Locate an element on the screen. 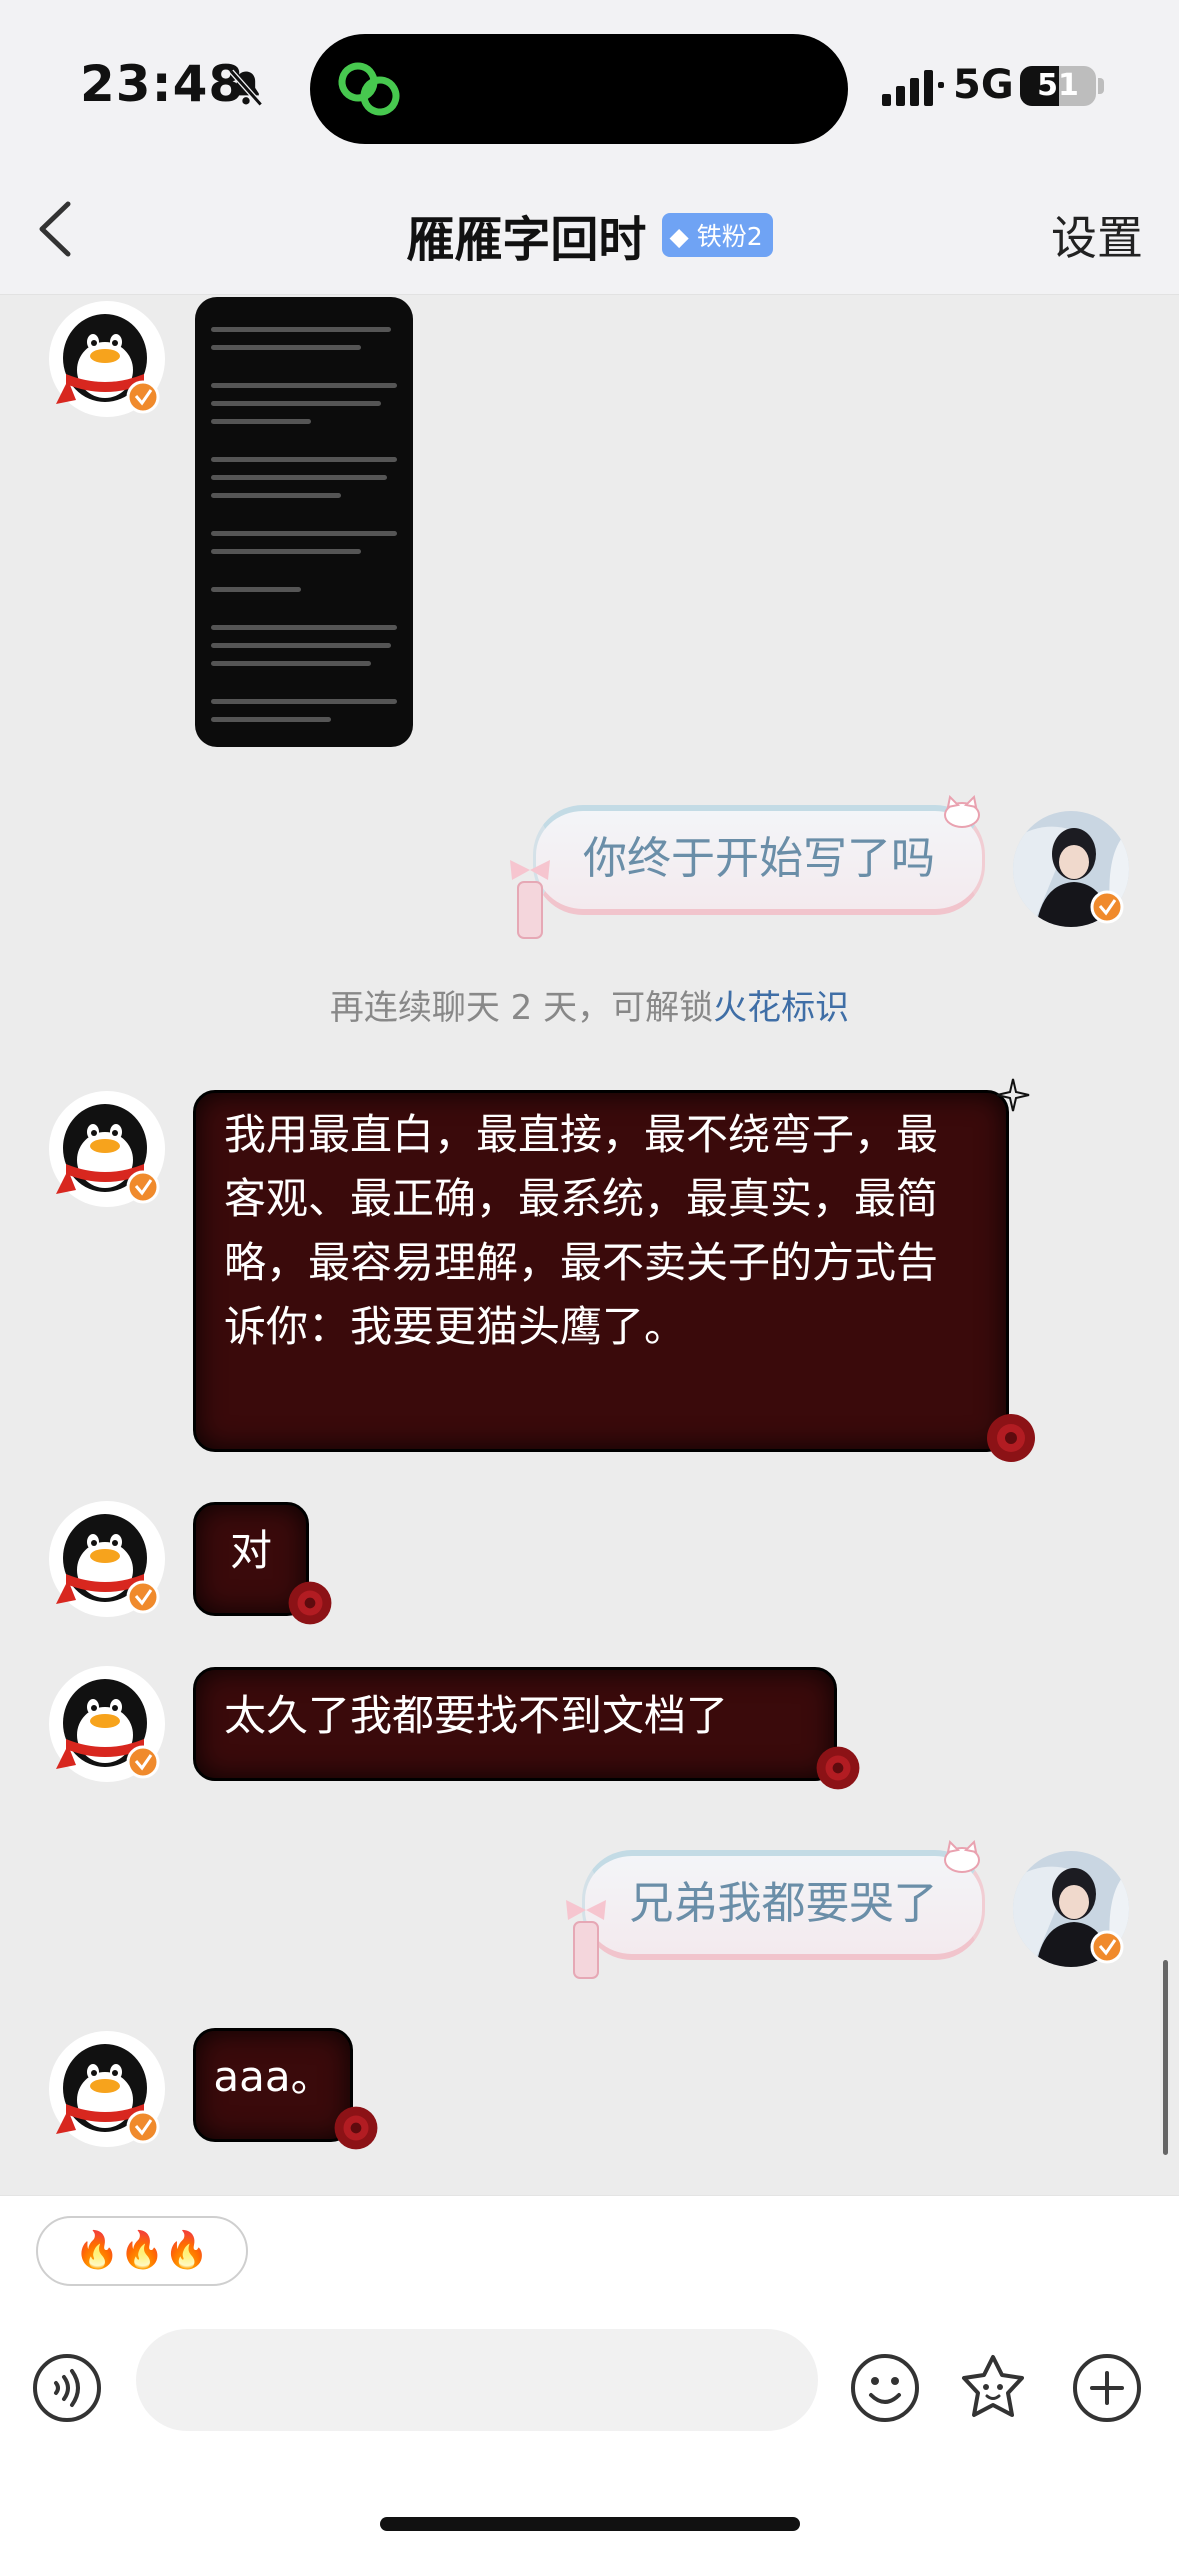  message-text: 太久了我都要找不到文档了 is located at coordinates (476, 1715).